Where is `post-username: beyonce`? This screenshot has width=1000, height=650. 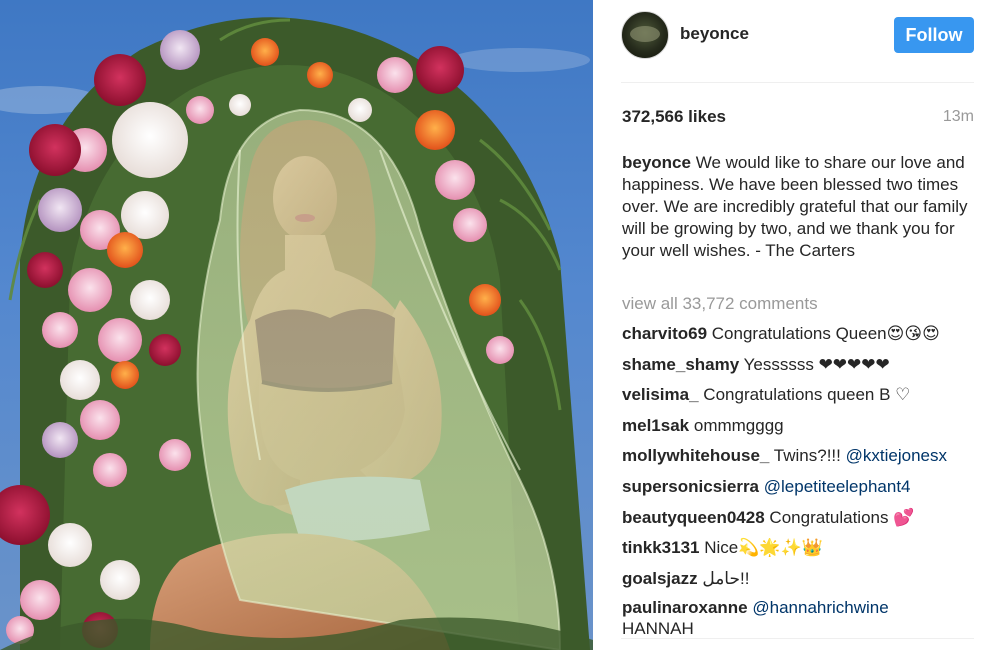
post-username: beyonce is located at coordinates (714, 34).